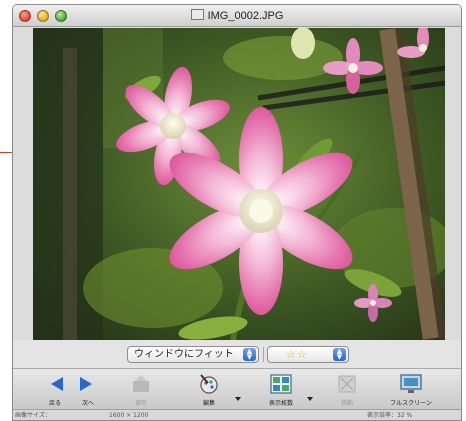 The width and height of the screenshot is (466, 421). I want to click on rating-popup: ☆☆ ▲ ▼, so click(308, 354).